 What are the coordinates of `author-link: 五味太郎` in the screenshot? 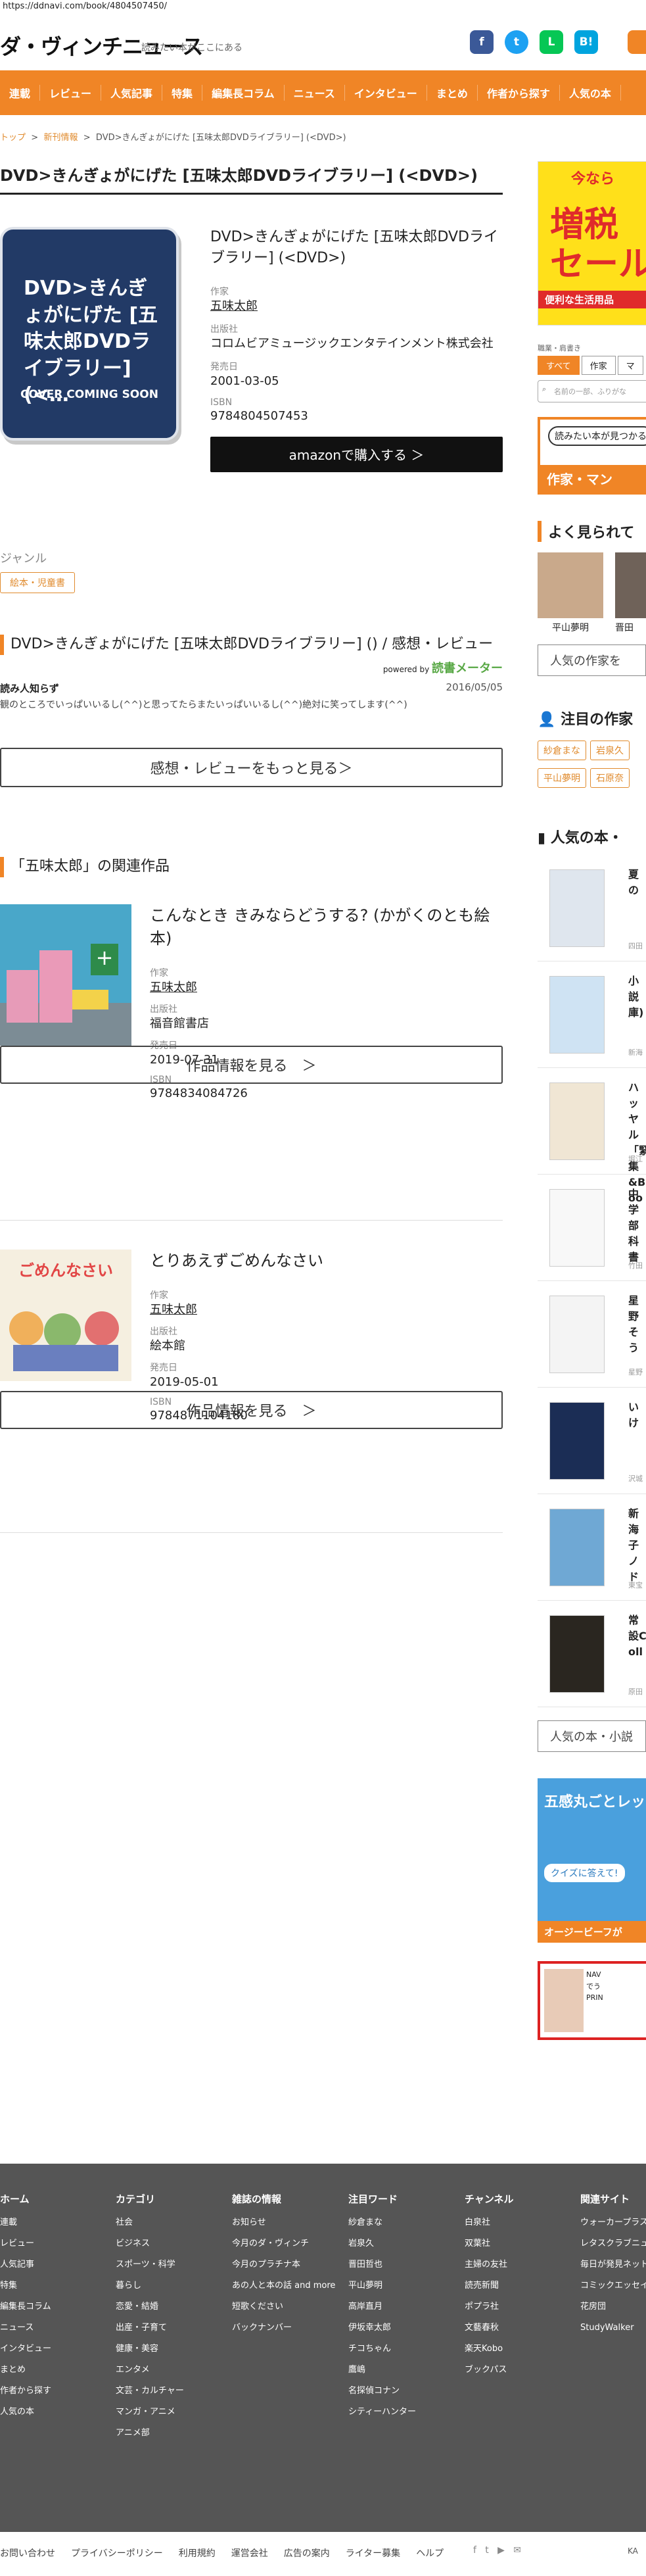 It's located at (234, 306).